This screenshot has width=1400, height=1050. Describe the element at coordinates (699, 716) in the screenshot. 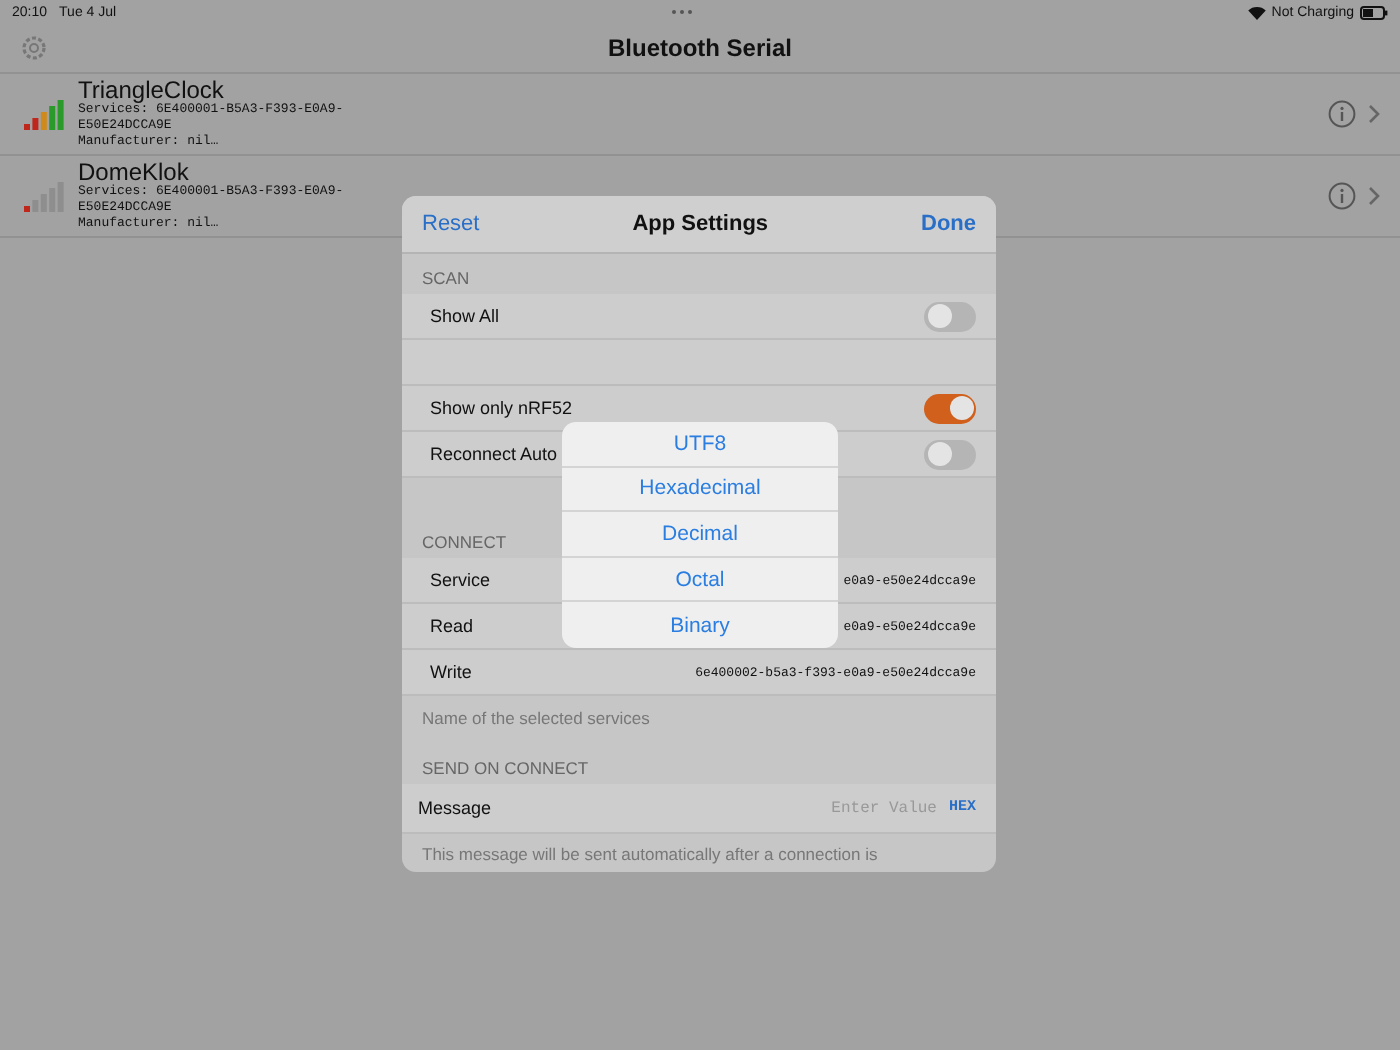

I see `section-footer: Name of the selected services` at that location.